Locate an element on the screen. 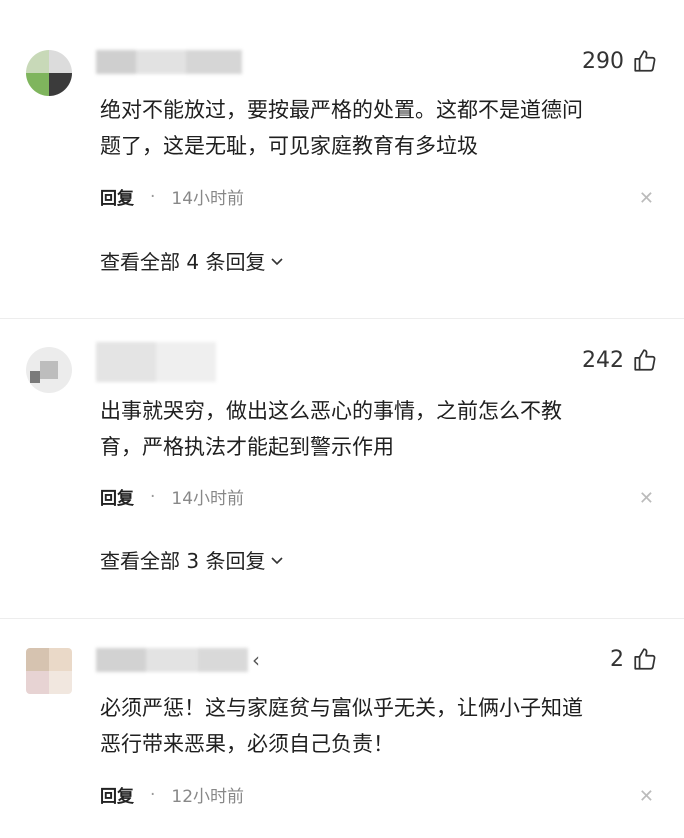 The width and height of the screenshot is (684, 838). like-count: 290 is located at coordinates (603, 61).